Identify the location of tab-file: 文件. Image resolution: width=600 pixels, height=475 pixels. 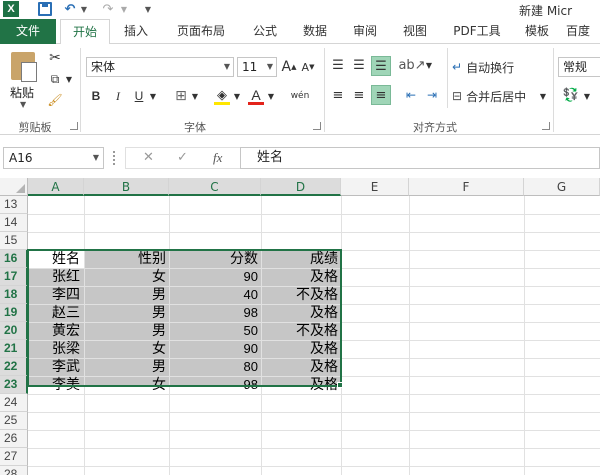
(28, 31).